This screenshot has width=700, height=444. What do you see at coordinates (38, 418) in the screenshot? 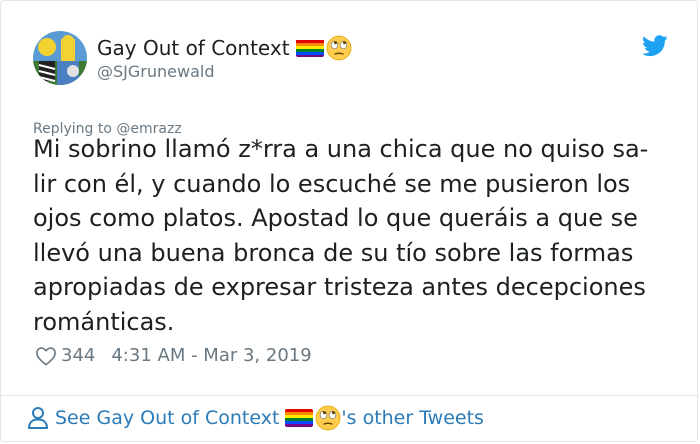
I see `person-icon` at bounding box center [38, 418].